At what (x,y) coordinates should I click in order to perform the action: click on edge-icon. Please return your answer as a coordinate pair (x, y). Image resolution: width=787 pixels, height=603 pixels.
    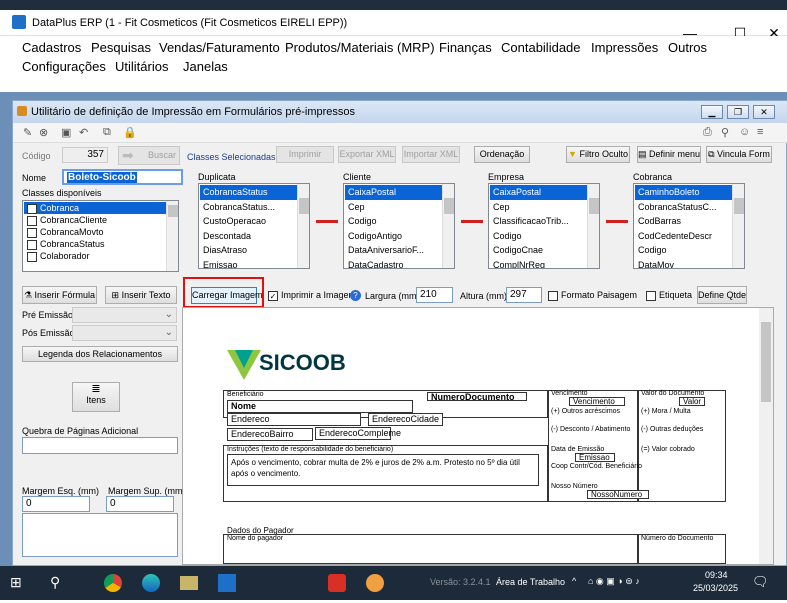
    Looking at the image, I should click on (151, 583).